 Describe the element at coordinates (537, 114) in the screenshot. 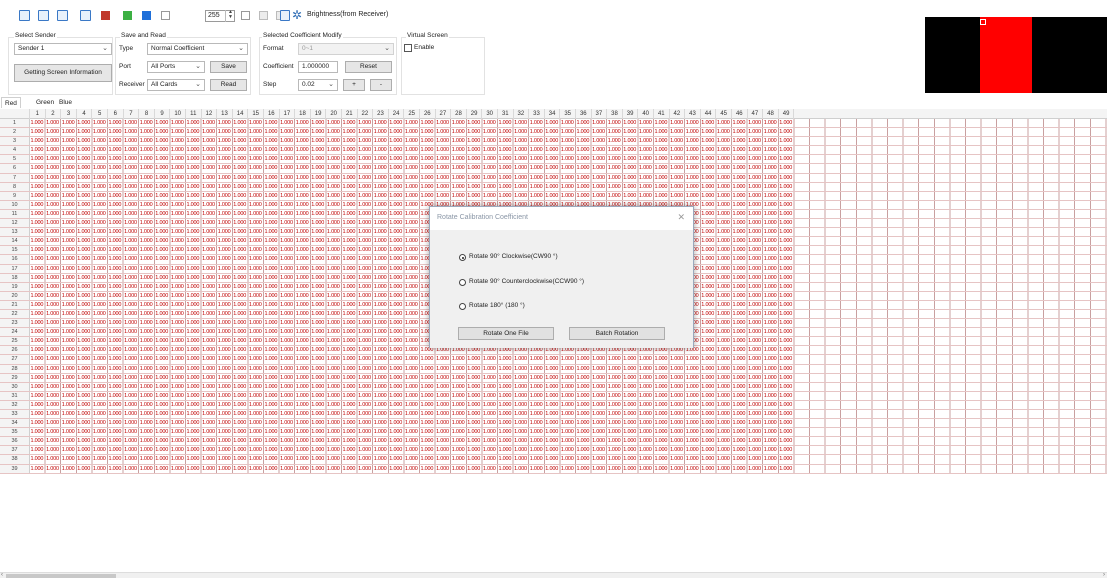

I see `column-header-cell: 33` at that location.